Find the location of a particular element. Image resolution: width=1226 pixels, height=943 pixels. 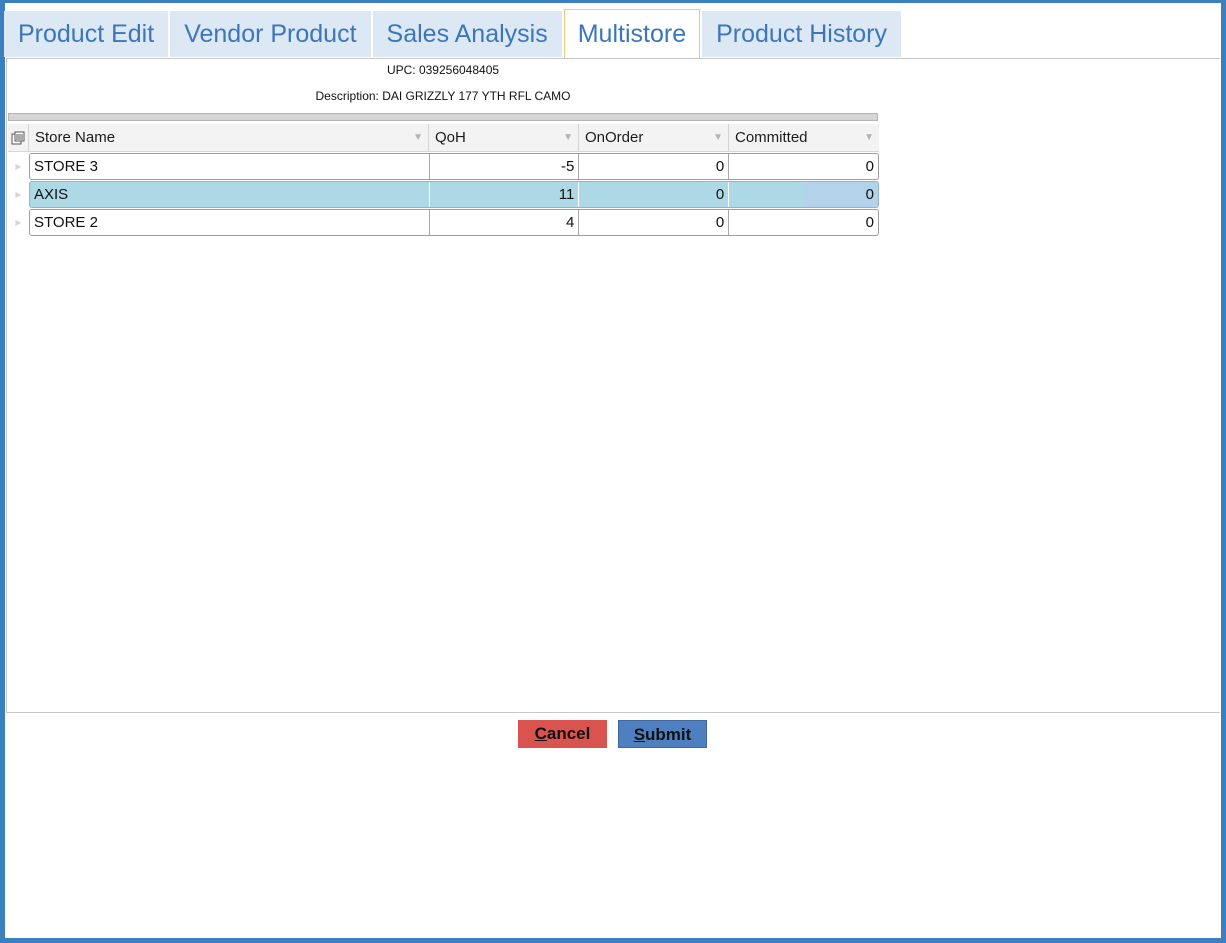

table-row: ▶ AXIS 11 0 0 is located at coordinates (443, 194).